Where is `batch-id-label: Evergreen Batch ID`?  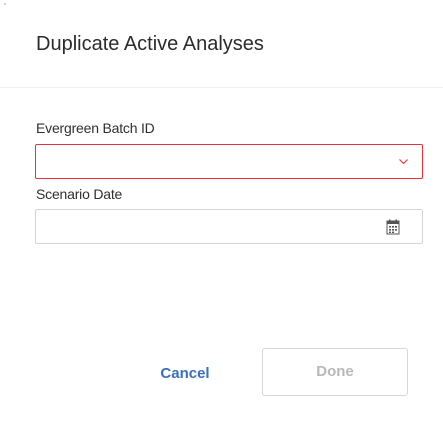
batch-id-label: Evergreen Batch ID is located at coordinates (95, 128).